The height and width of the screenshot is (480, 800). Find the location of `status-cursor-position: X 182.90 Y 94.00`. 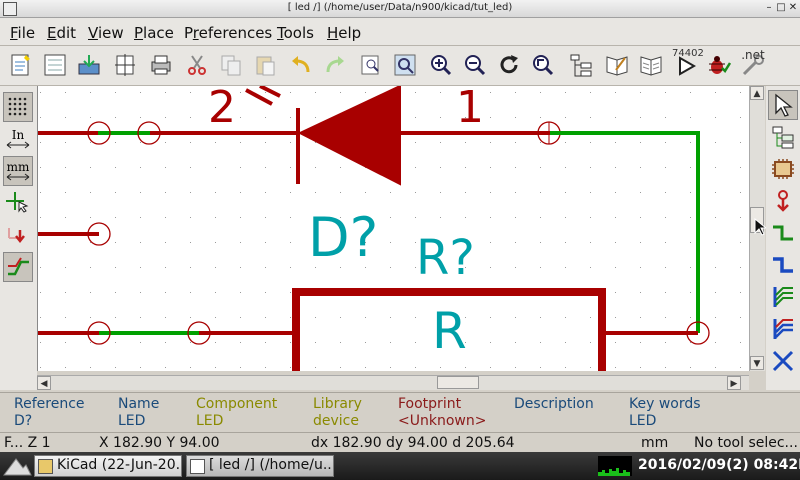

status-cursor-position: X 182.90 Y 94.00 is located at coordinates (159, 443).